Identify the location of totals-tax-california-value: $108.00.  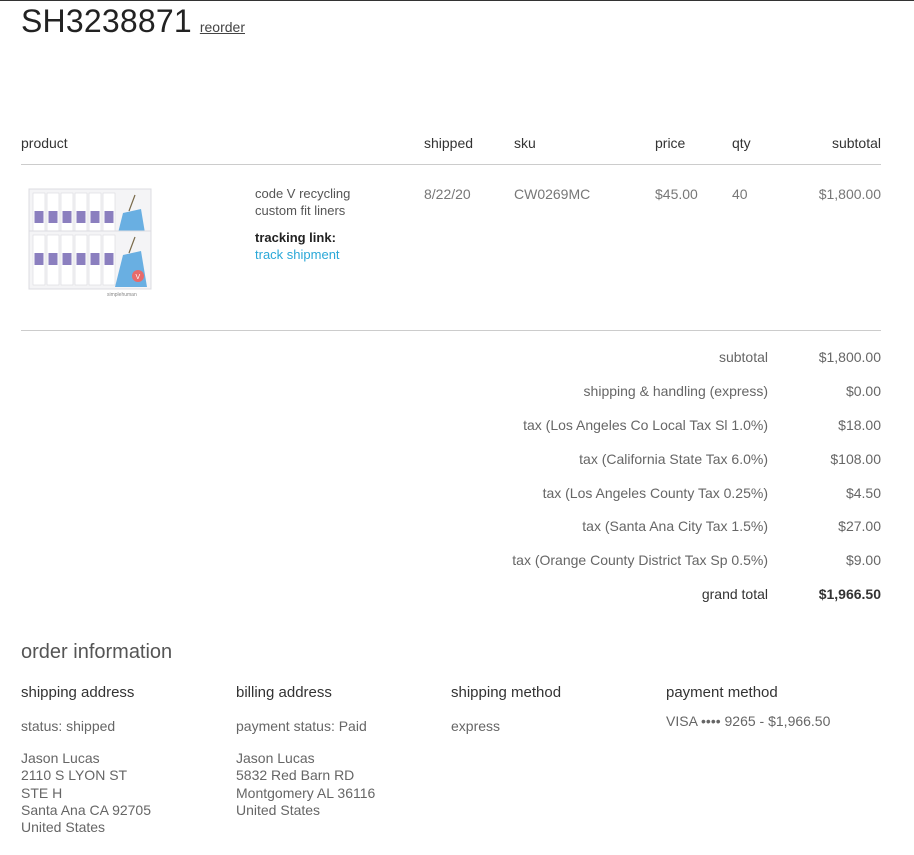
(855, 459).